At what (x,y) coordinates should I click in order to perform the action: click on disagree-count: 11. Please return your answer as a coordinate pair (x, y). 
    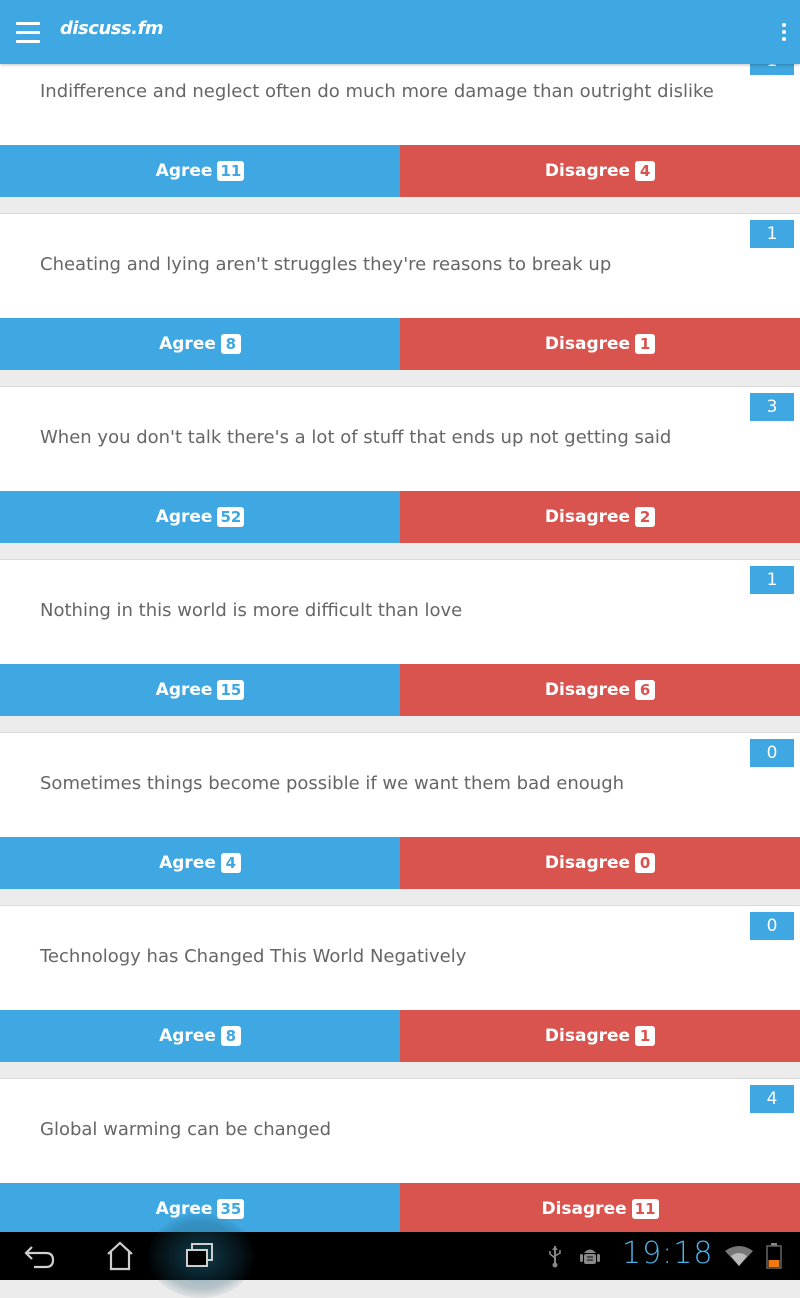
    Looking at the image, I should click on (645, 1209).